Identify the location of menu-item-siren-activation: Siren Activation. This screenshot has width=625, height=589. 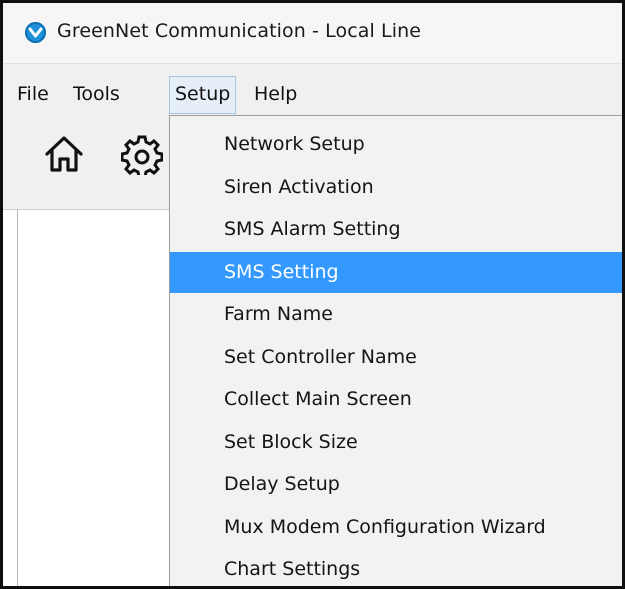
(396, 187).